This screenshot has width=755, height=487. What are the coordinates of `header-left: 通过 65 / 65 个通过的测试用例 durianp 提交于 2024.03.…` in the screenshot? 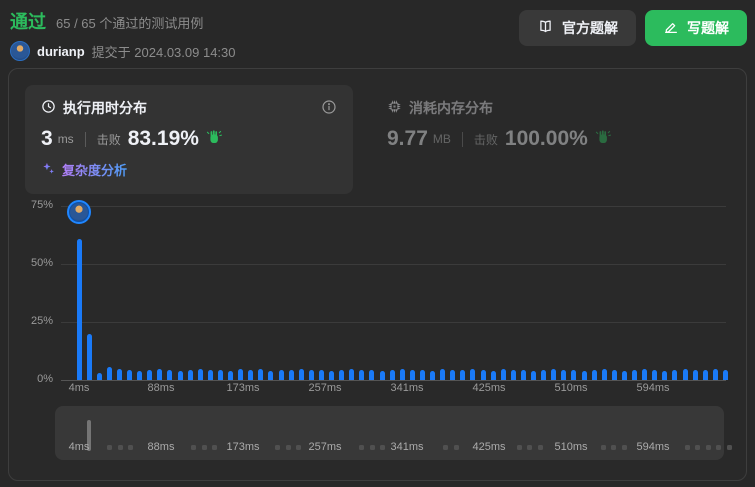 It's located at (123, 34).